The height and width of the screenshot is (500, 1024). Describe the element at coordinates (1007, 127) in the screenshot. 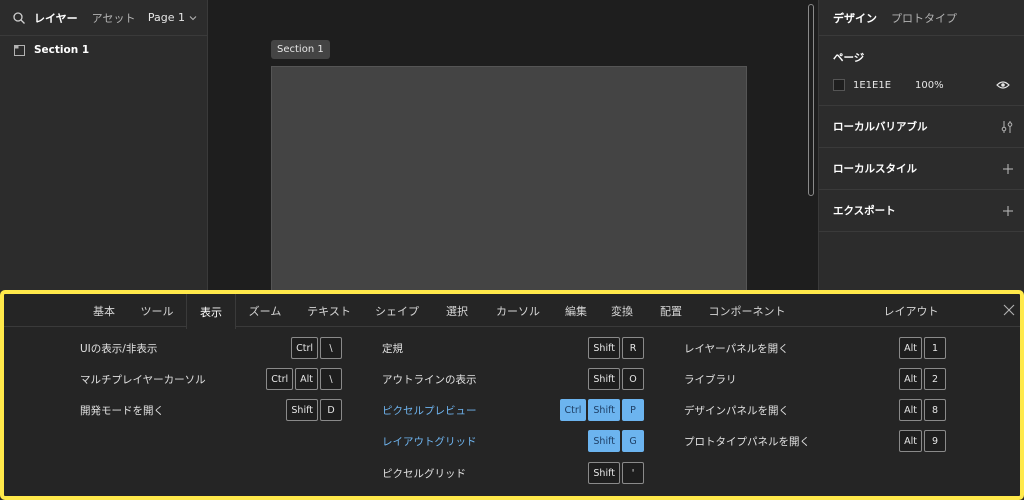

I see `adjust-icon` at that location.